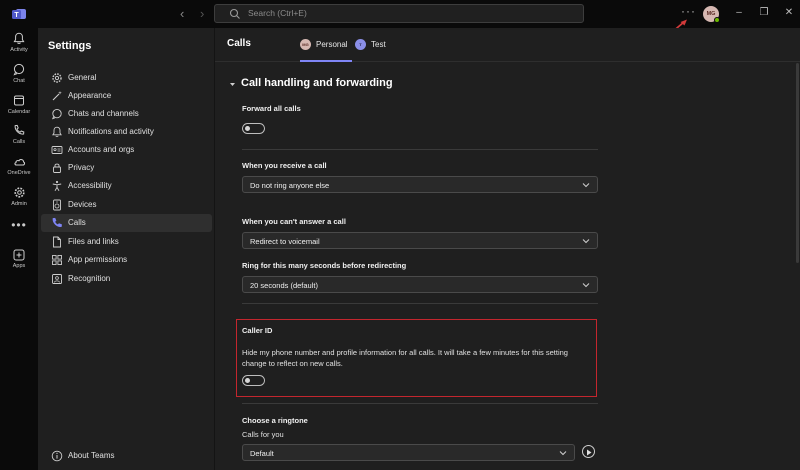  I want to click on play-ringtone-button, so click(588, 451).